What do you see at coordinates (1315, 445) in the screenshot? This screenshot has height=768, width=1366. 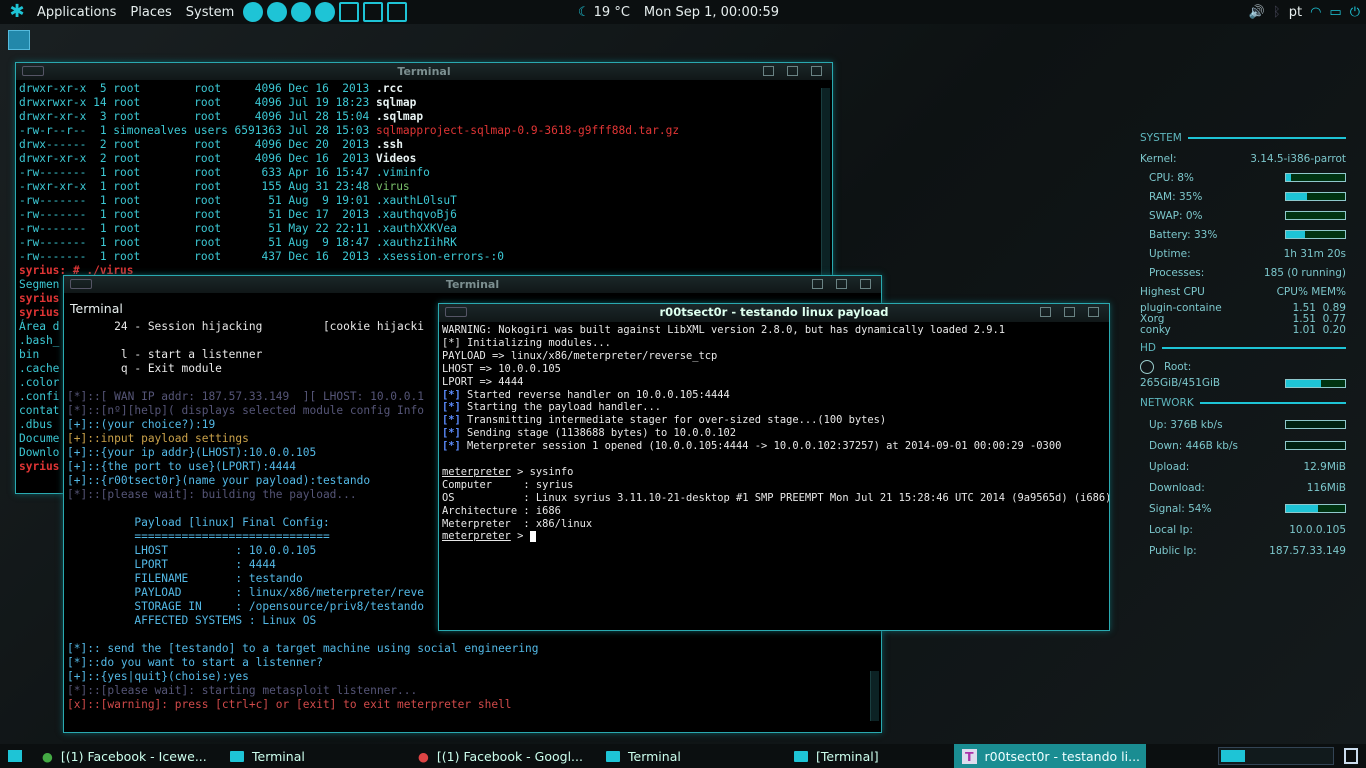 I see `down-graph` at bounding box center [1315, 445].